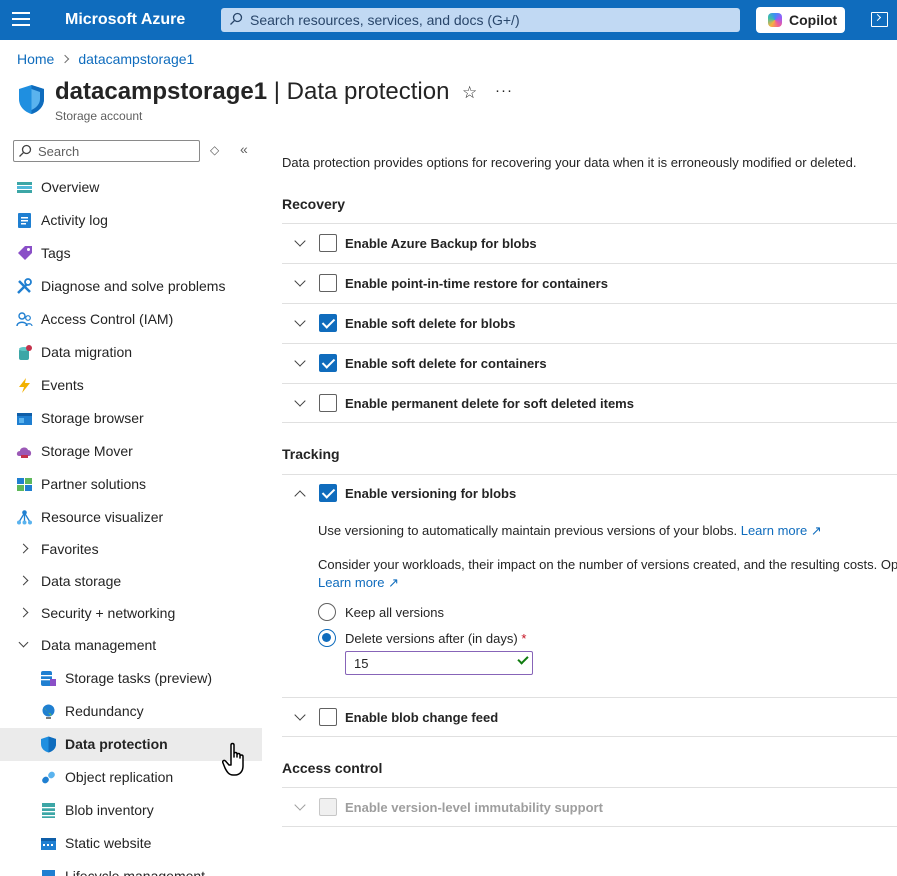 The height and width of the screenshot is (876, 897). I want to click on section-name: Data protection, so click(368, 91).